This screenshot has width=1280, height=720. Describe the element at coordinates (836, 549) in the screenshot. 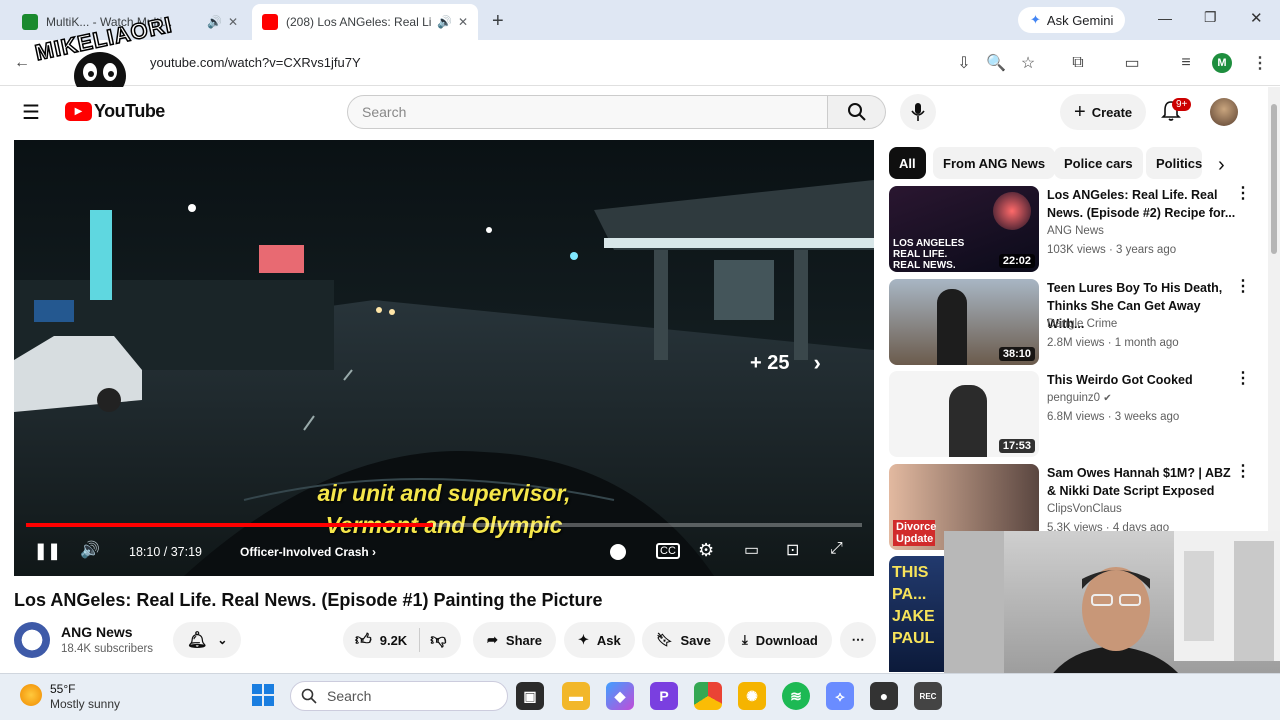

I see `fullscreen-icon: ⤢` at that location.